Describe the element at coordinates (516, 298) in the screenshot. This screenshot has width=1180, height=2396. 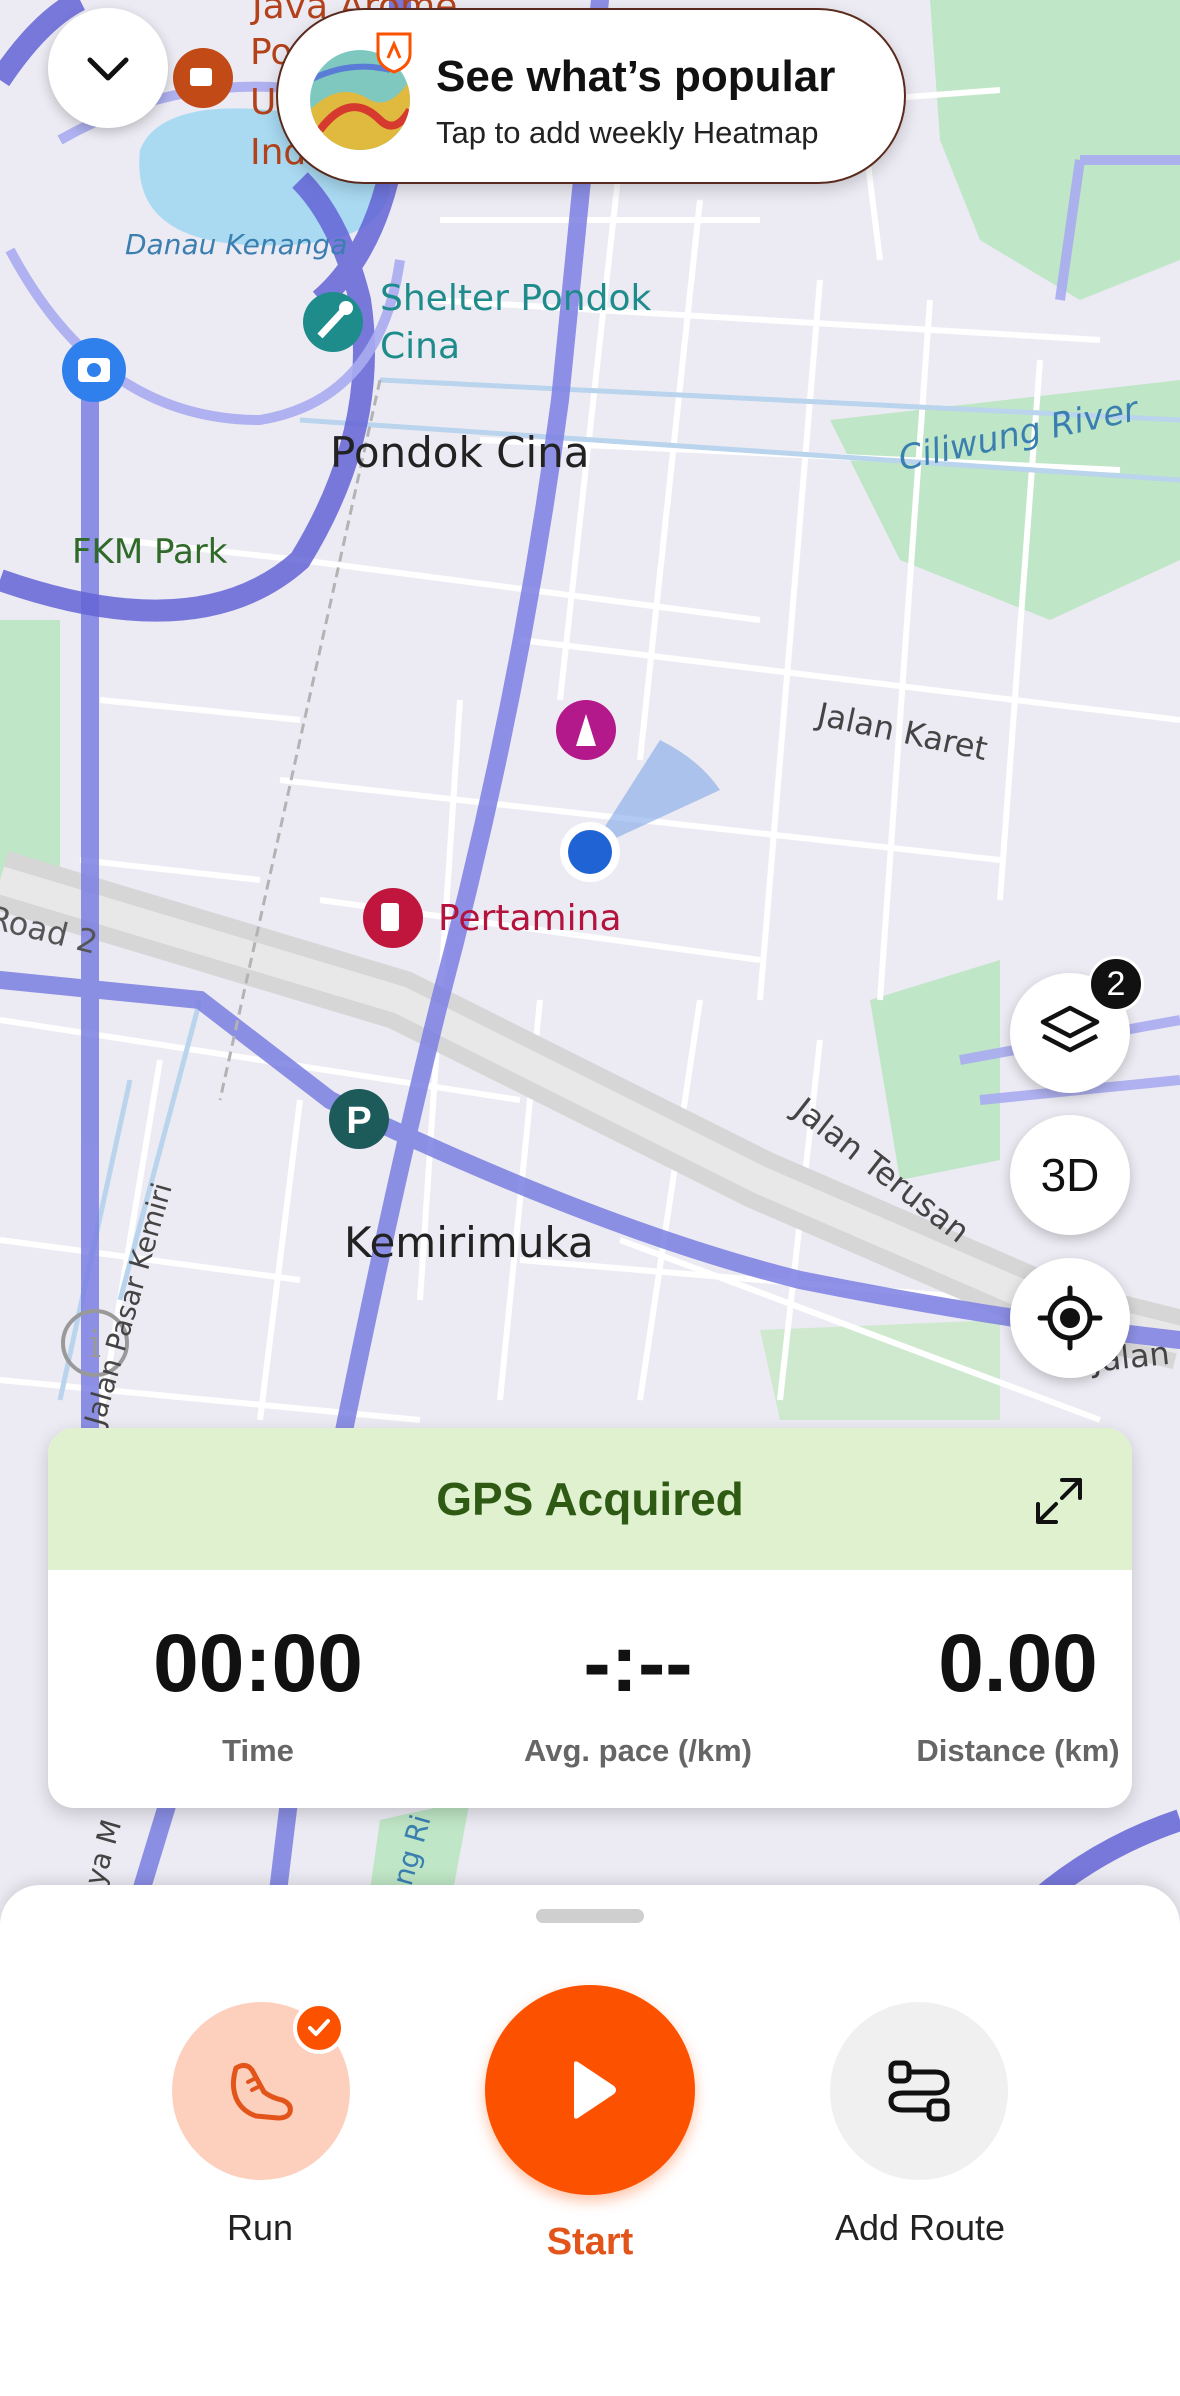
I see `map-label-shelter: Shelter Pondok` at that location.